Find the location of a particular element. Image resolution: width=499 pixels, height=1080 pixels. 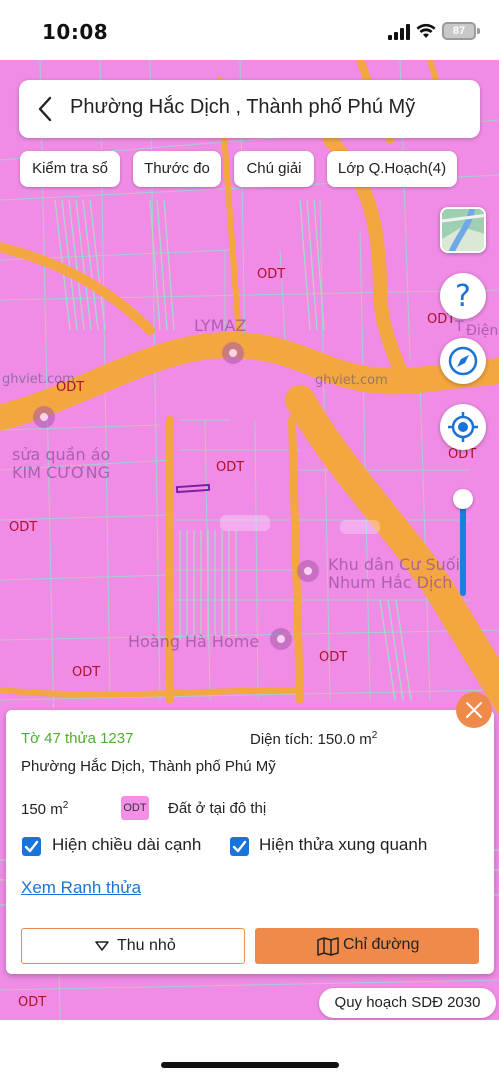

show-neighbors-label: Hiện thửa xung quanh is located at coordinates (343, 845).